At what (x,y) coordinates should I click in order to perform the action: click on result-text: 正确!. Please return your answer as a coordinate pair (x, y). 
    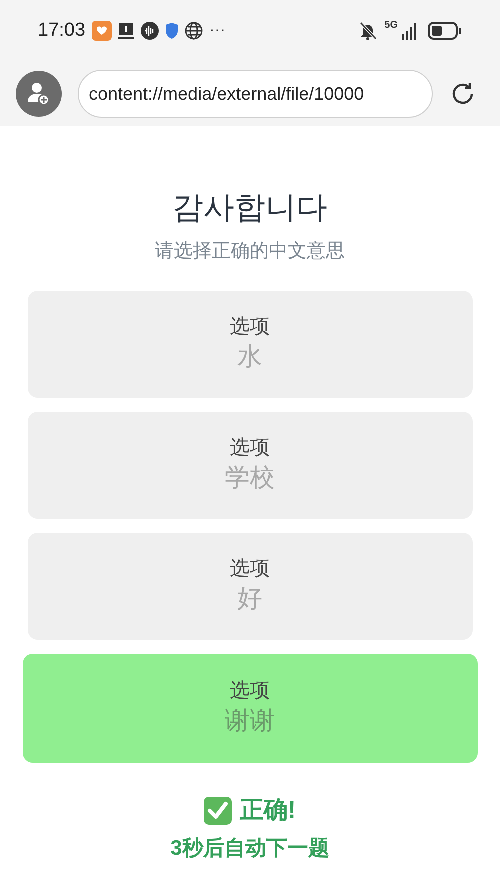
    Looking at the image, I should click on (268, 811).